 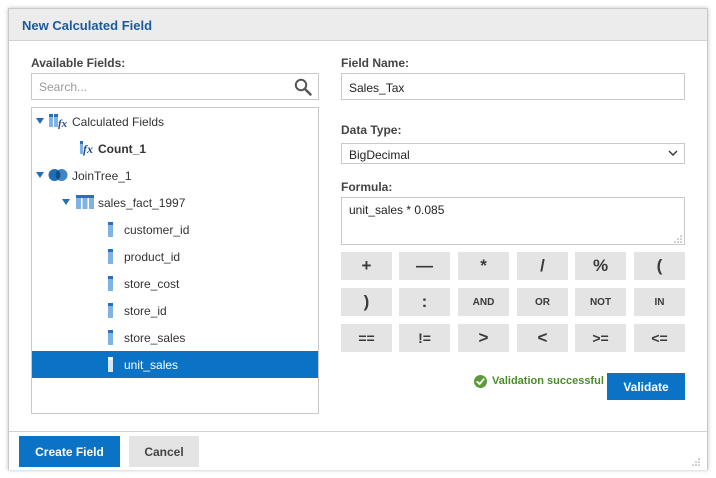 What do you see at coordinates (175, 148) in the screenshot?
I see `tree-node-count-1: fx Count_1` at bounding box center [175, 148].